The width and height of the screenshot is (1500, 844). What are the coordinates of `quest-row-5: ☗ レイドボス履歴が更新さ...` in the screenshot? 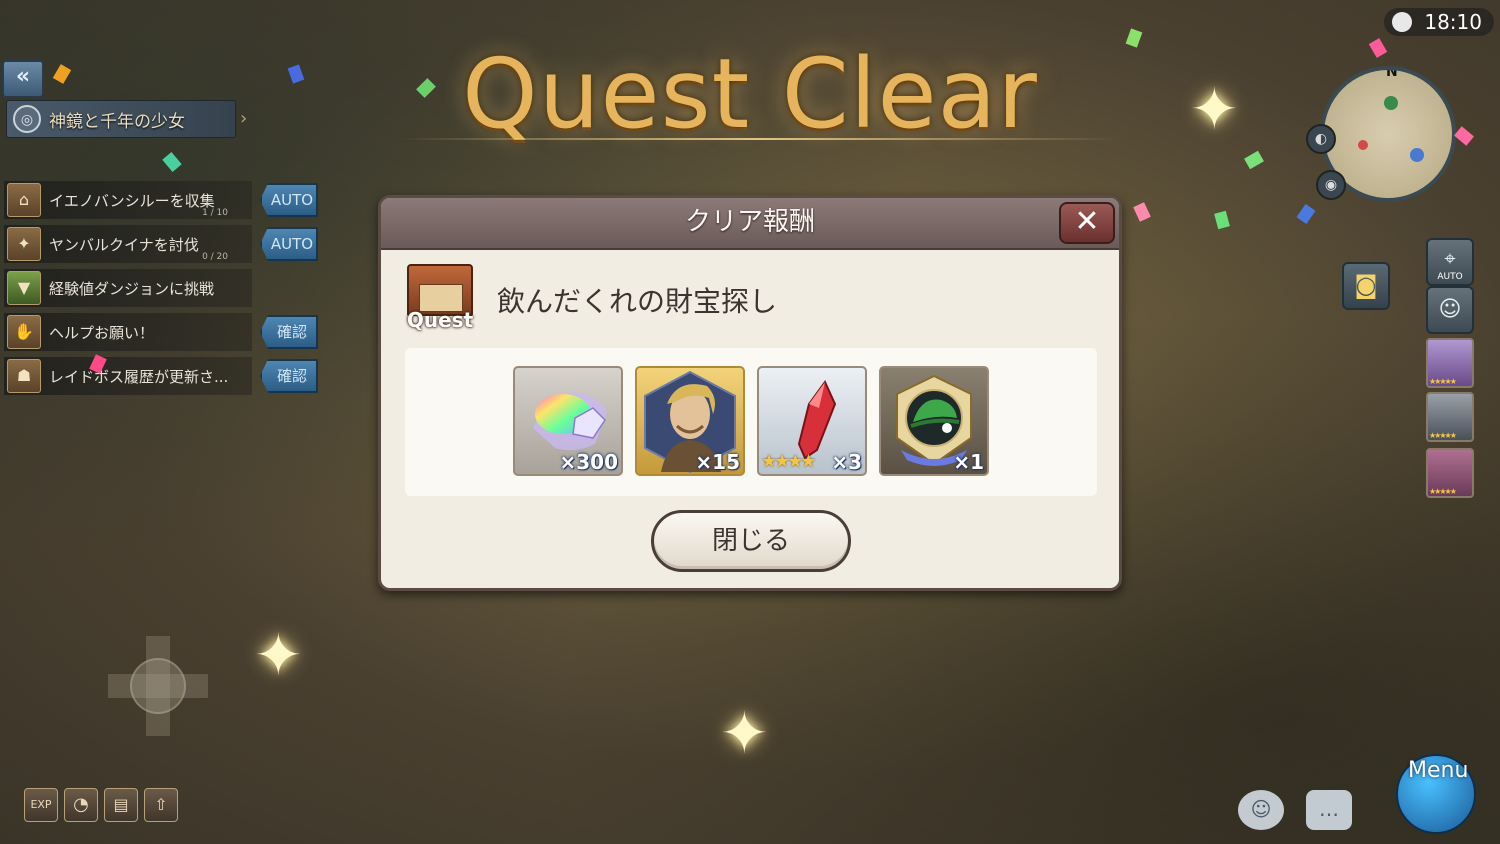 It's located at (128, 376).